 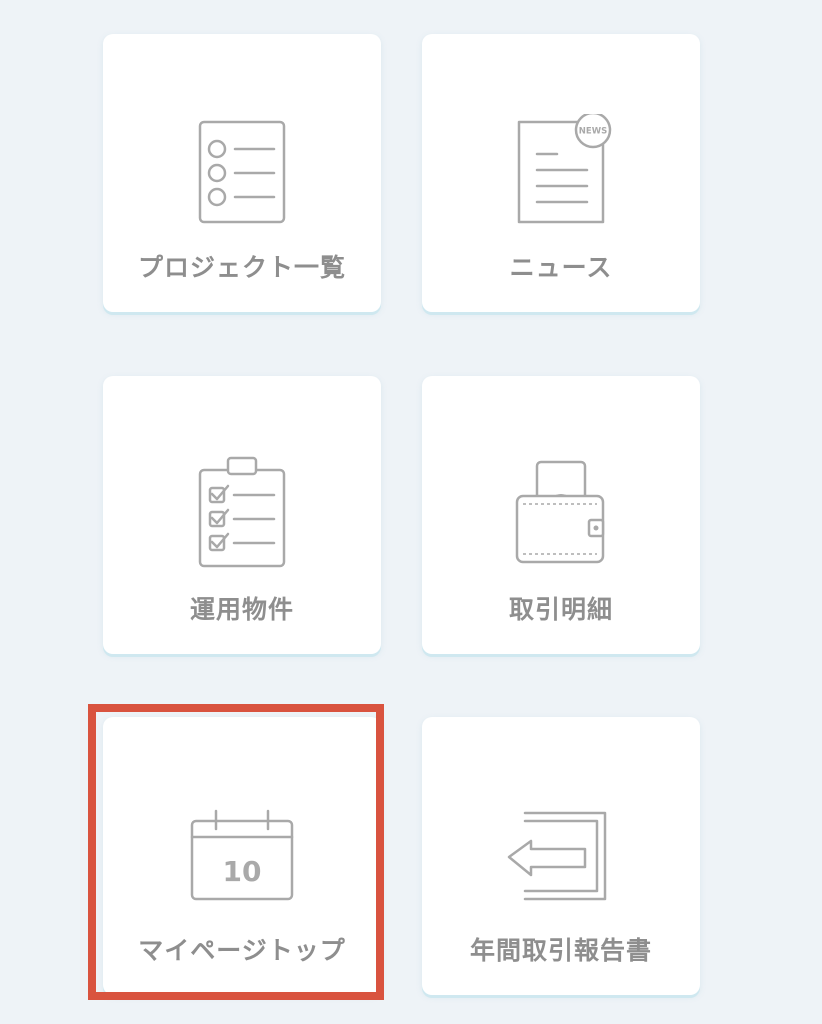 I want to click on calendar-icon: 10, so click(x=242, y=855).